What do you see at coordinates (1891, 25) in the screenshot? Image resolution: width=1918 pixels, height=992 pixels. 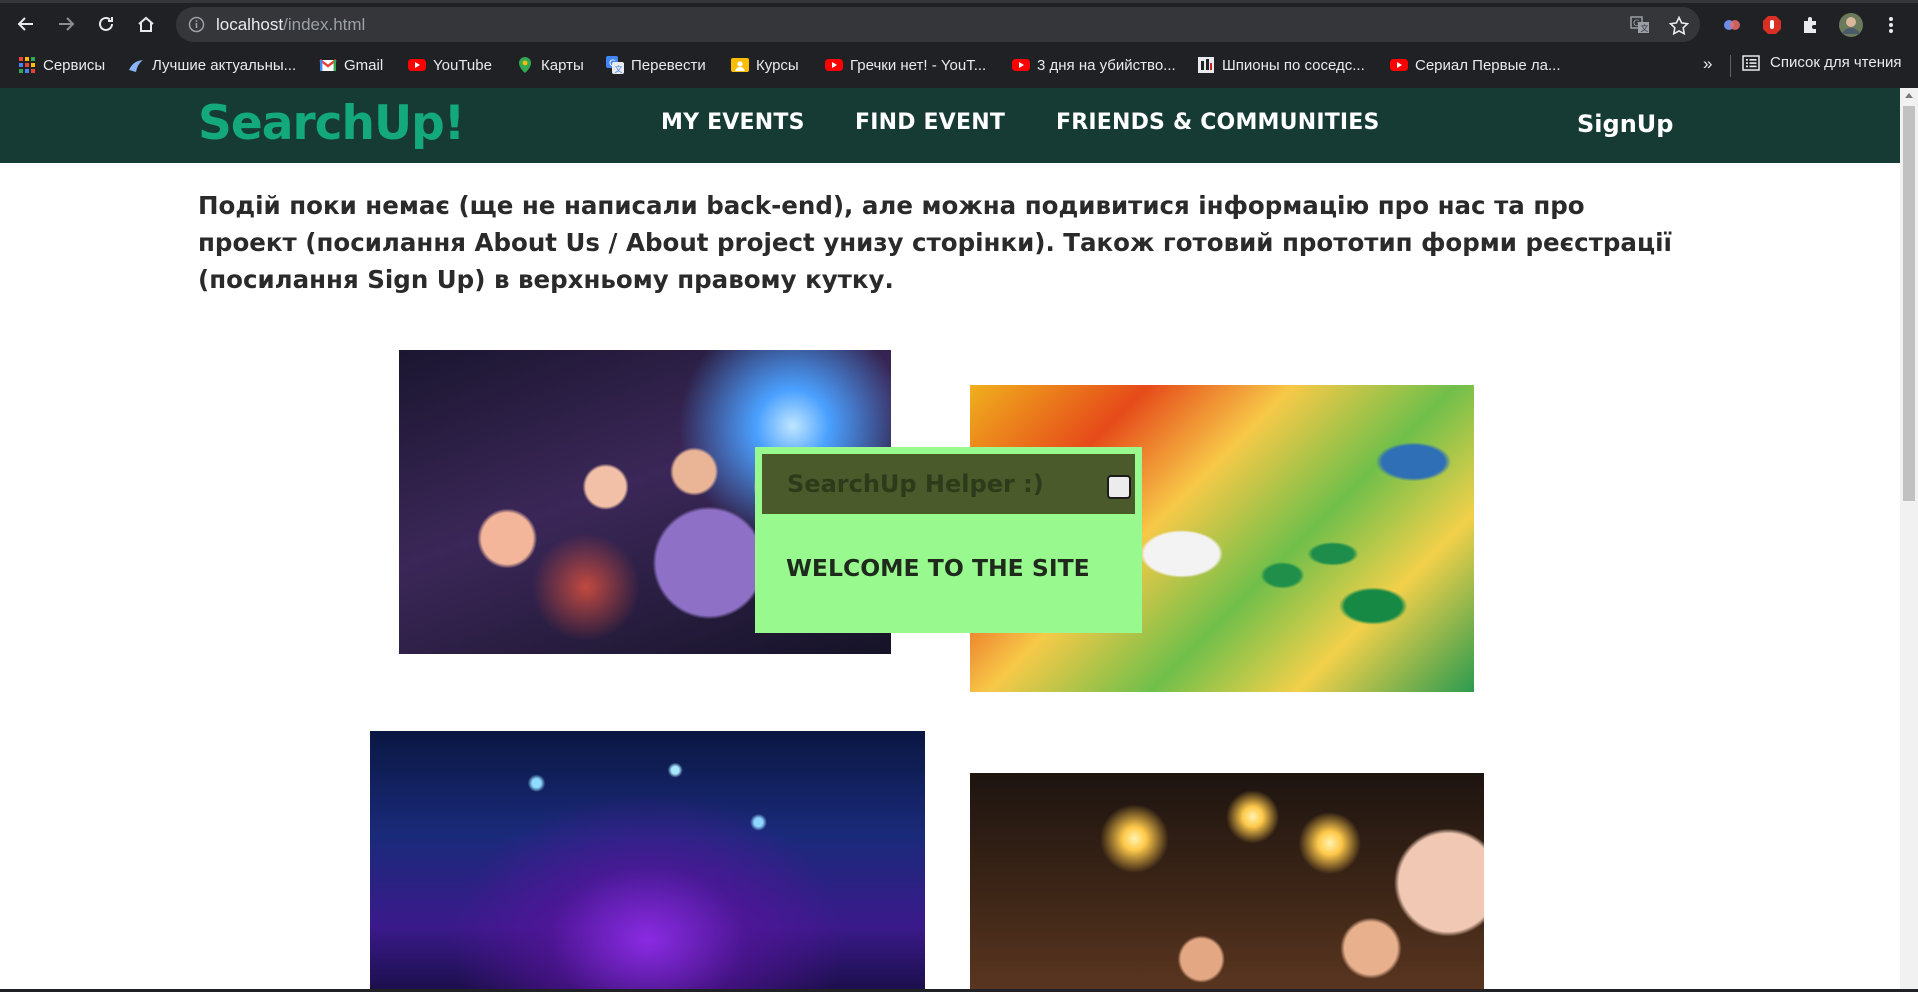 I see `browser-menu-icon` at bounding box center [1891, 25].